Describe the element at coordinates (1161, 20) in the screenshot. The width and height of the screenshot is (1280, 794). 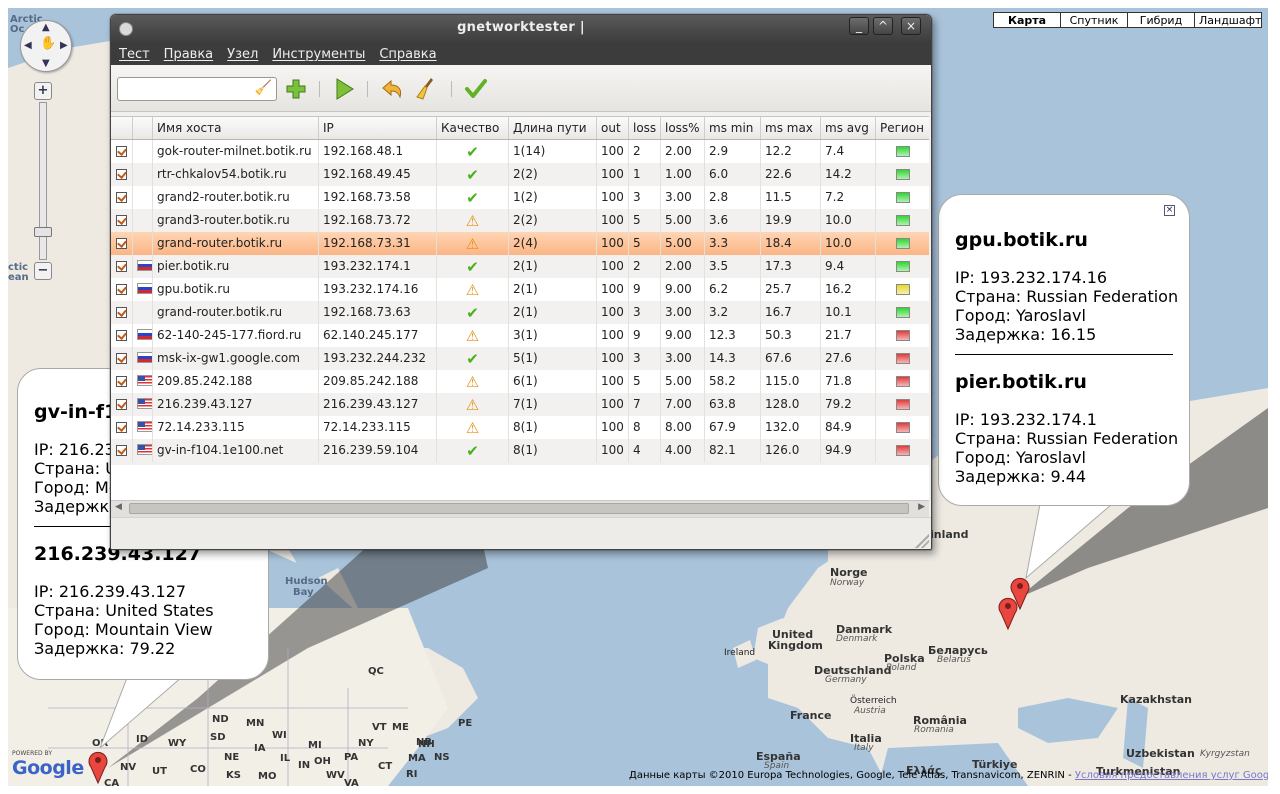
I see `map-type-hybrid-button: Гибрид` at that location.